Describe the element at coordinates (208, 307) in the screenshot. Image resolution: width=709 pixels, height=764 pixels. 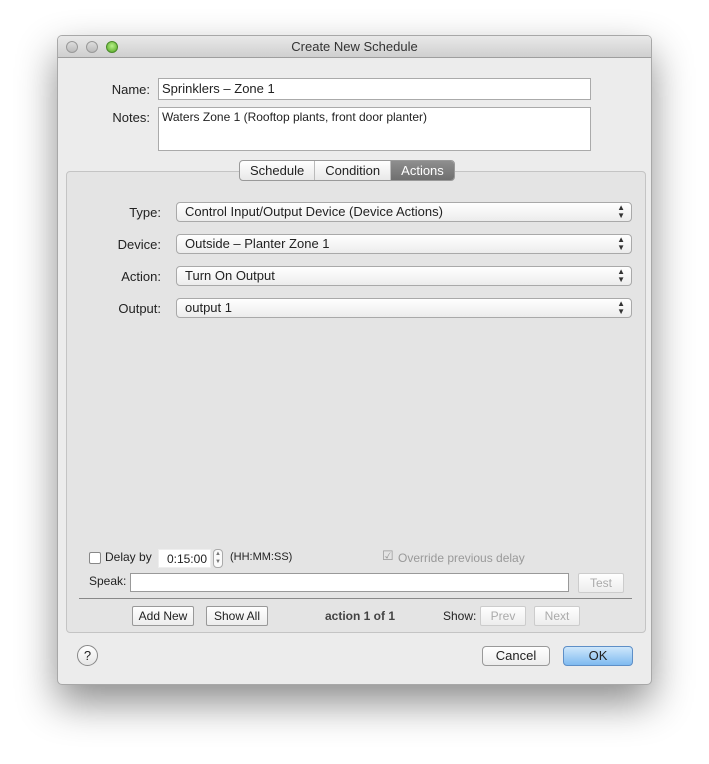
I see `output-value: output 1` at that location.